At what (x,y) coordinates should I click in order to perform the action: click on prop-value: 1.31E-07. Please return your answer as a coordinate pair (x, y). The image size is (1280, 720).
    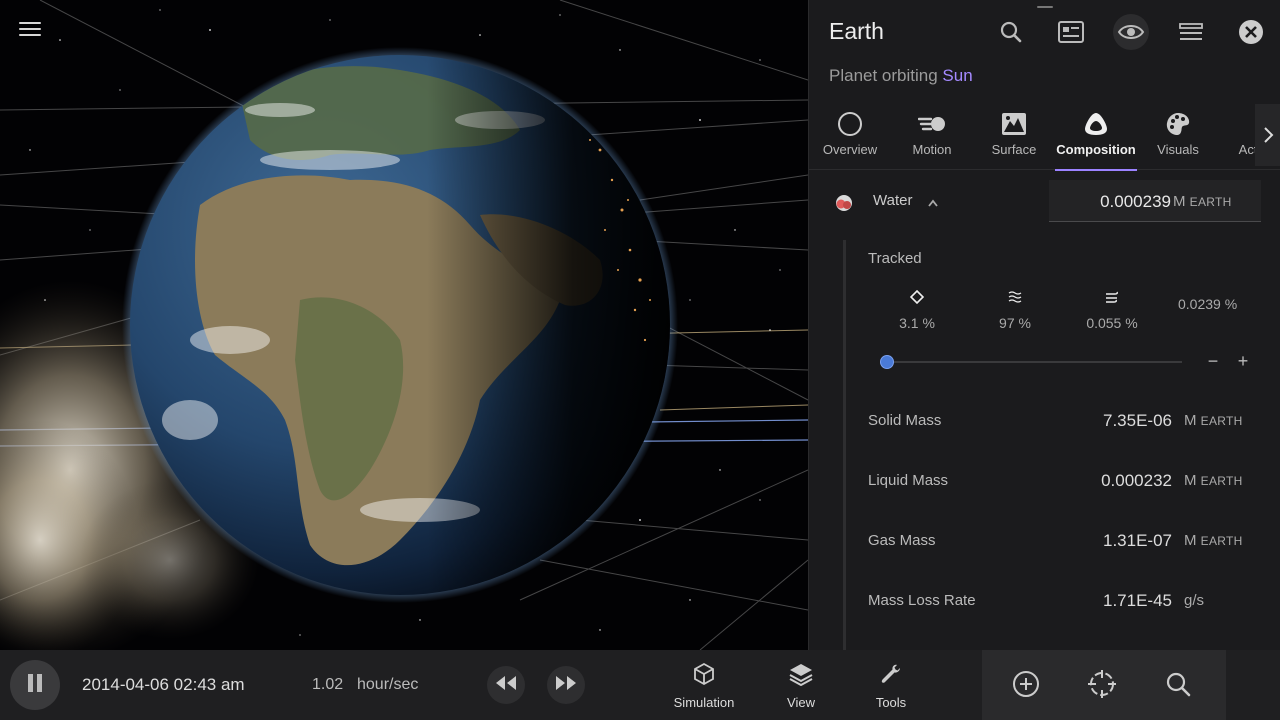
    Looking at the image, I should click on (1137, 540).